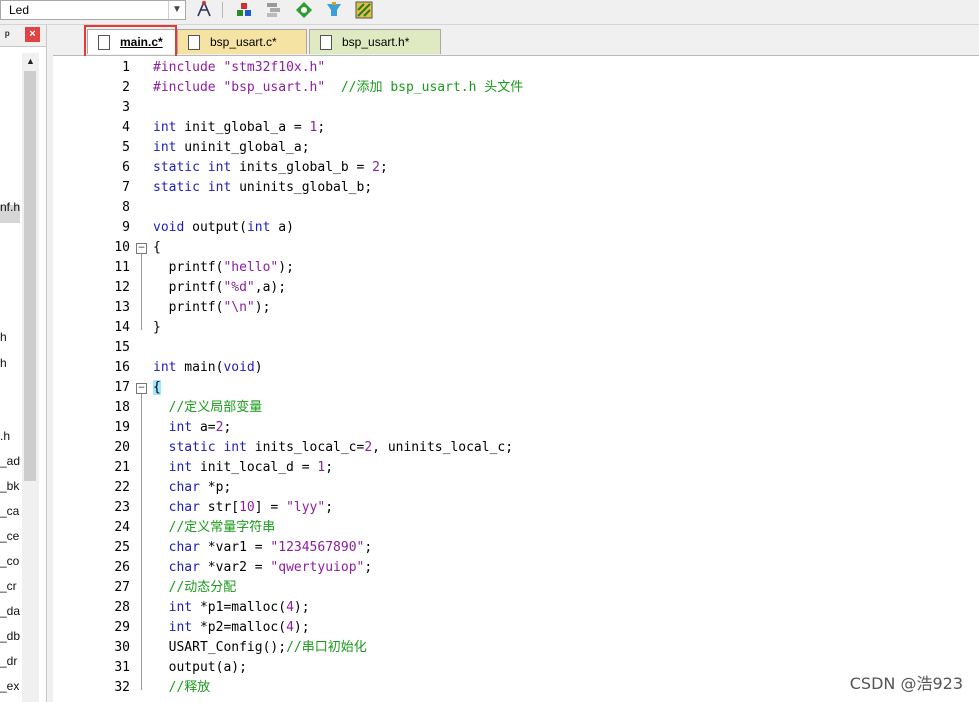 The height and width of the screenshot is (702, 979). Describe the element at coordinates (516, 328) in the screenshot. I see `code-line: 14}` at that location.